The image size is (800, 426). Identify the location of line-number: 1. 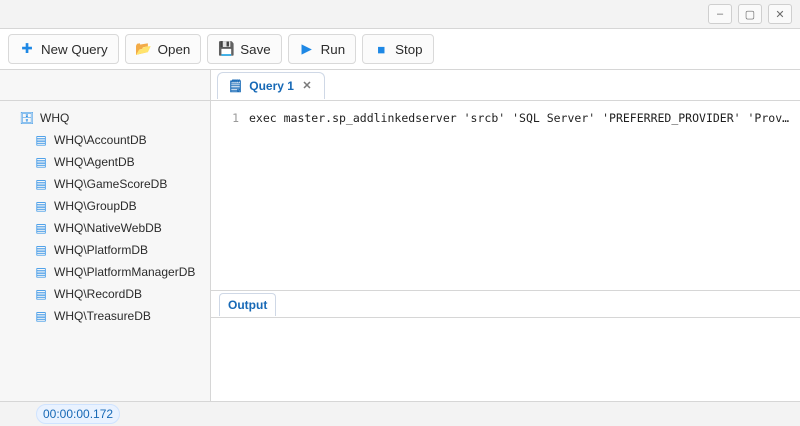
(235, 118).